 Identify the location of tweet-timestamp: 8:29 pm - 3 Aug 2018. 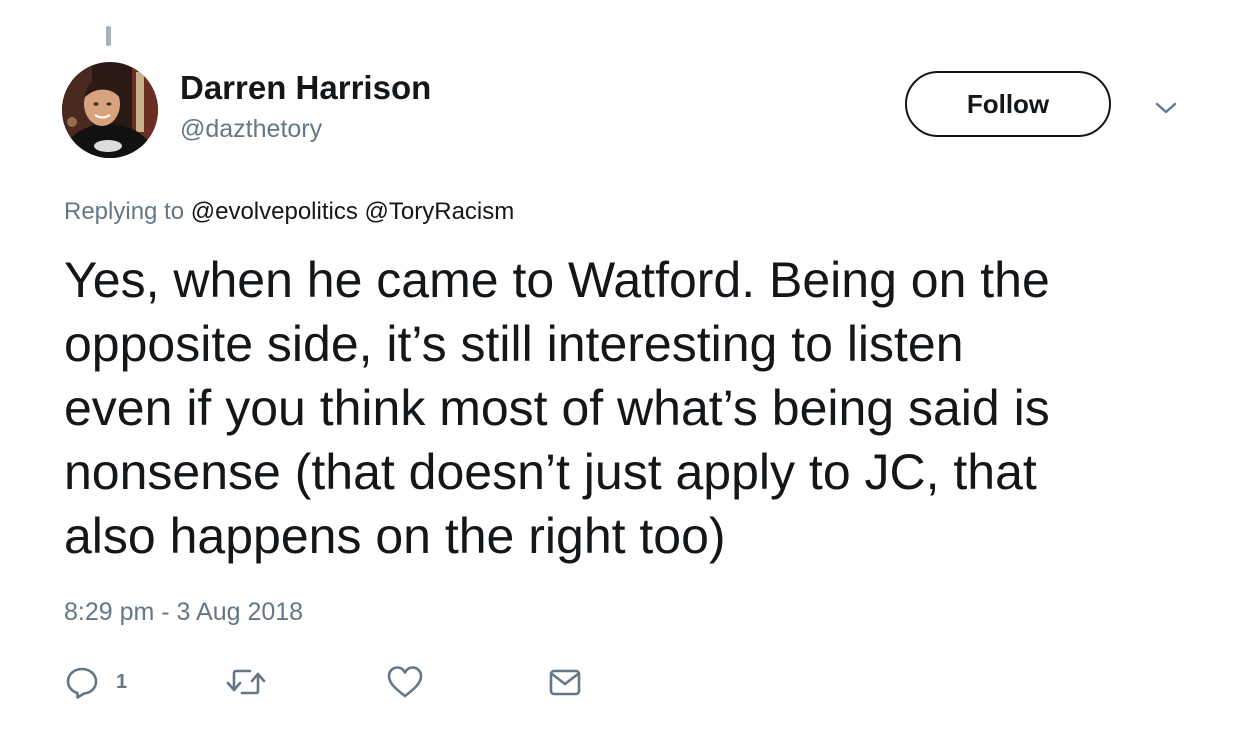
(183, 612).